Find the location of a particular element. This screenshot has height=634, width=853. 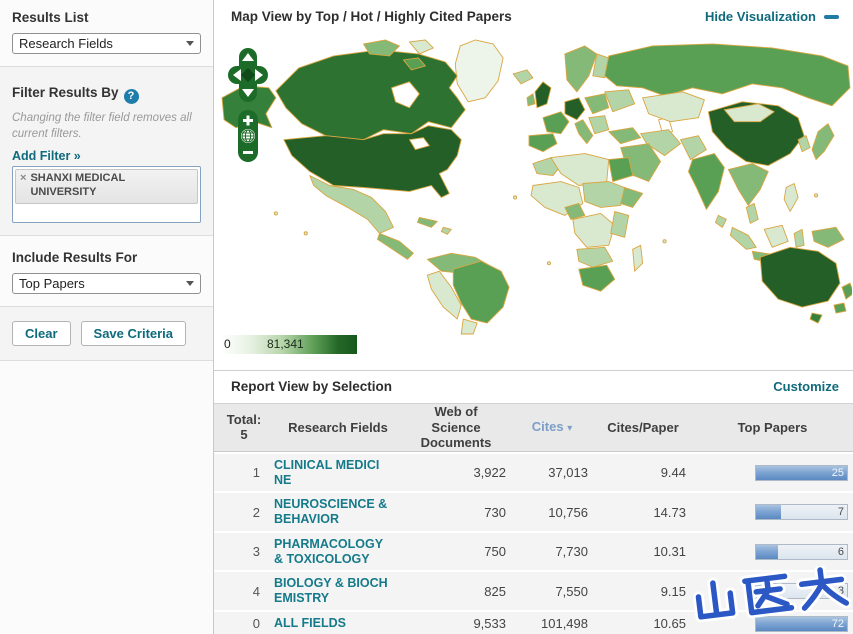

include-results-section: Include Results For Top Papers is located at coordinates (106, 272).